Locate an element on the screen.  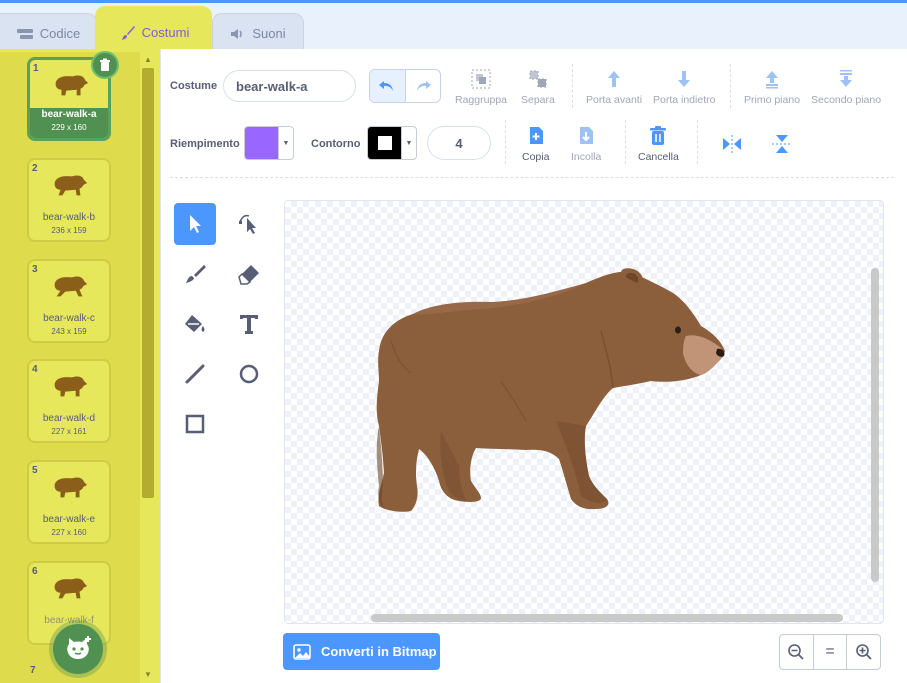
flip-vertical-button is located at coordinates (782, 144).